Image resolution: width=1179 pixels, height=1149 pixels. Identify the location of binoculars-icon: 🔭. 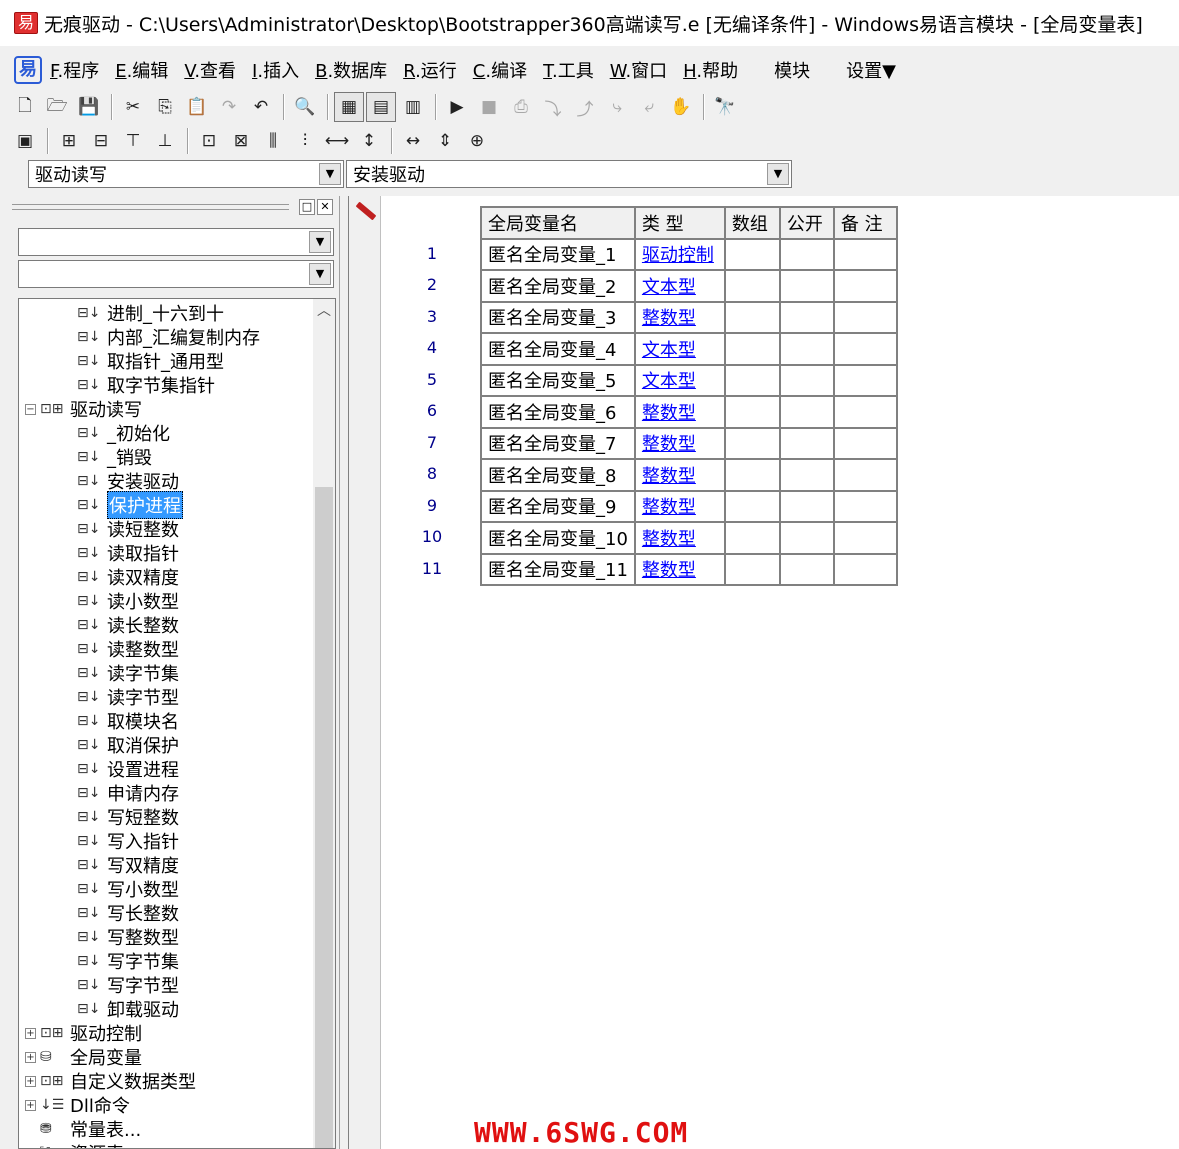
(725, 107).